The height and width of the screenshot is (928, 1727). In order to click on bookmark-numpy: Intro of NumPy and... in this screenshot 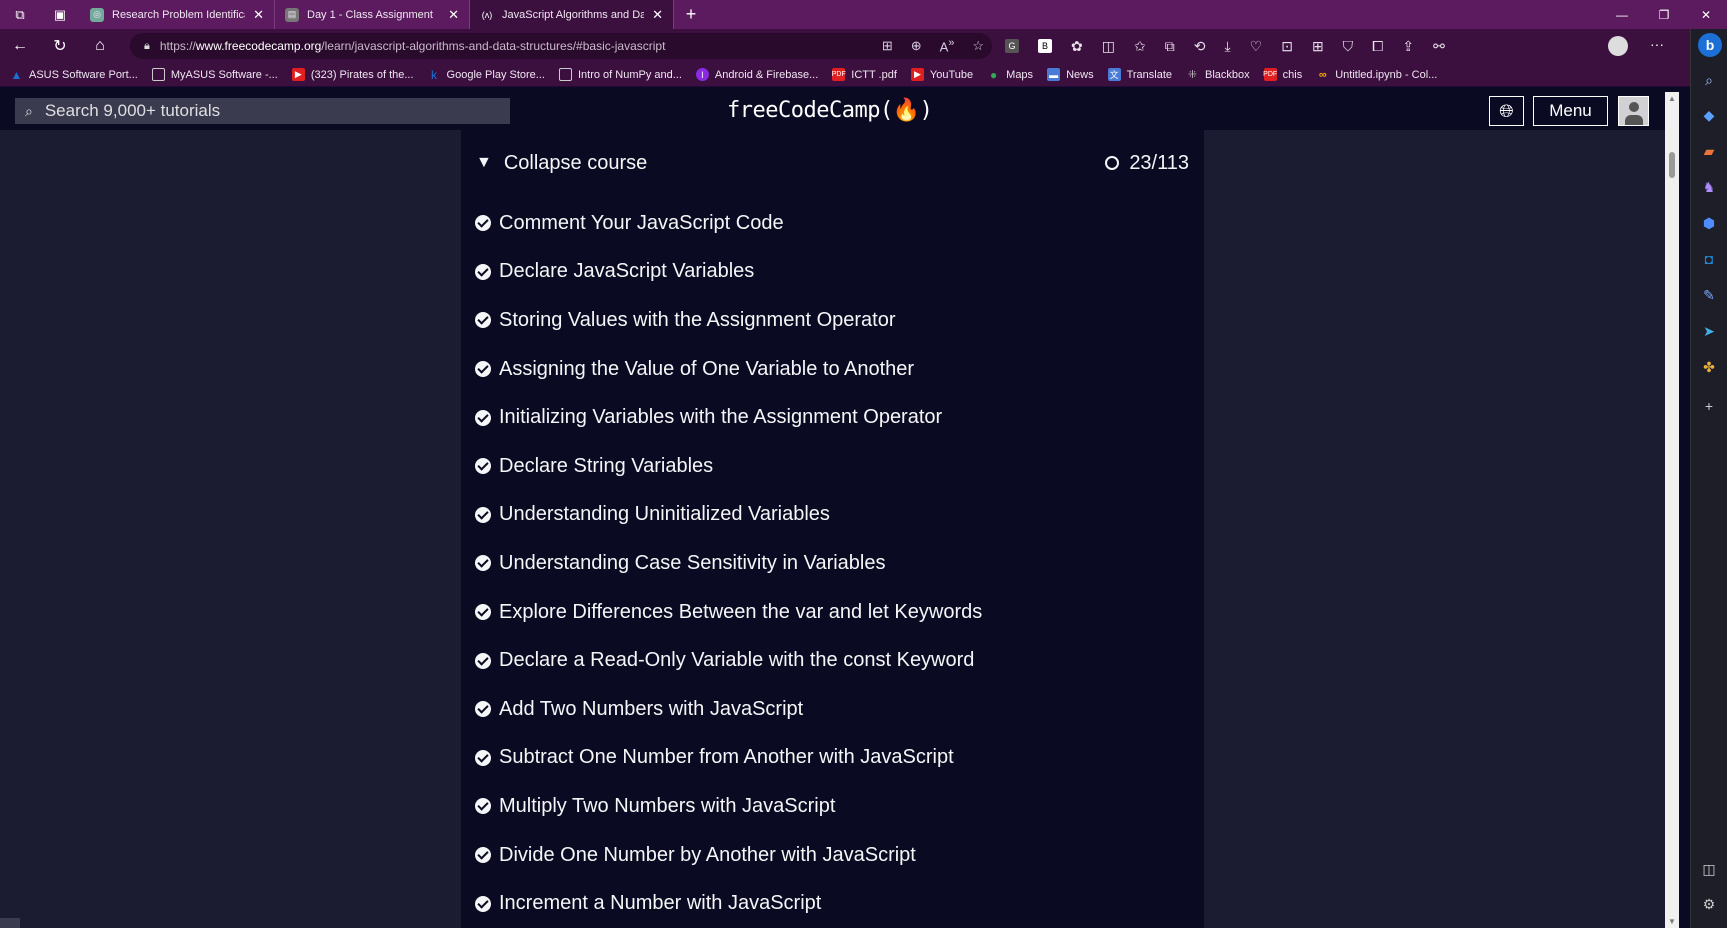, I will do `click(620, 74)`.